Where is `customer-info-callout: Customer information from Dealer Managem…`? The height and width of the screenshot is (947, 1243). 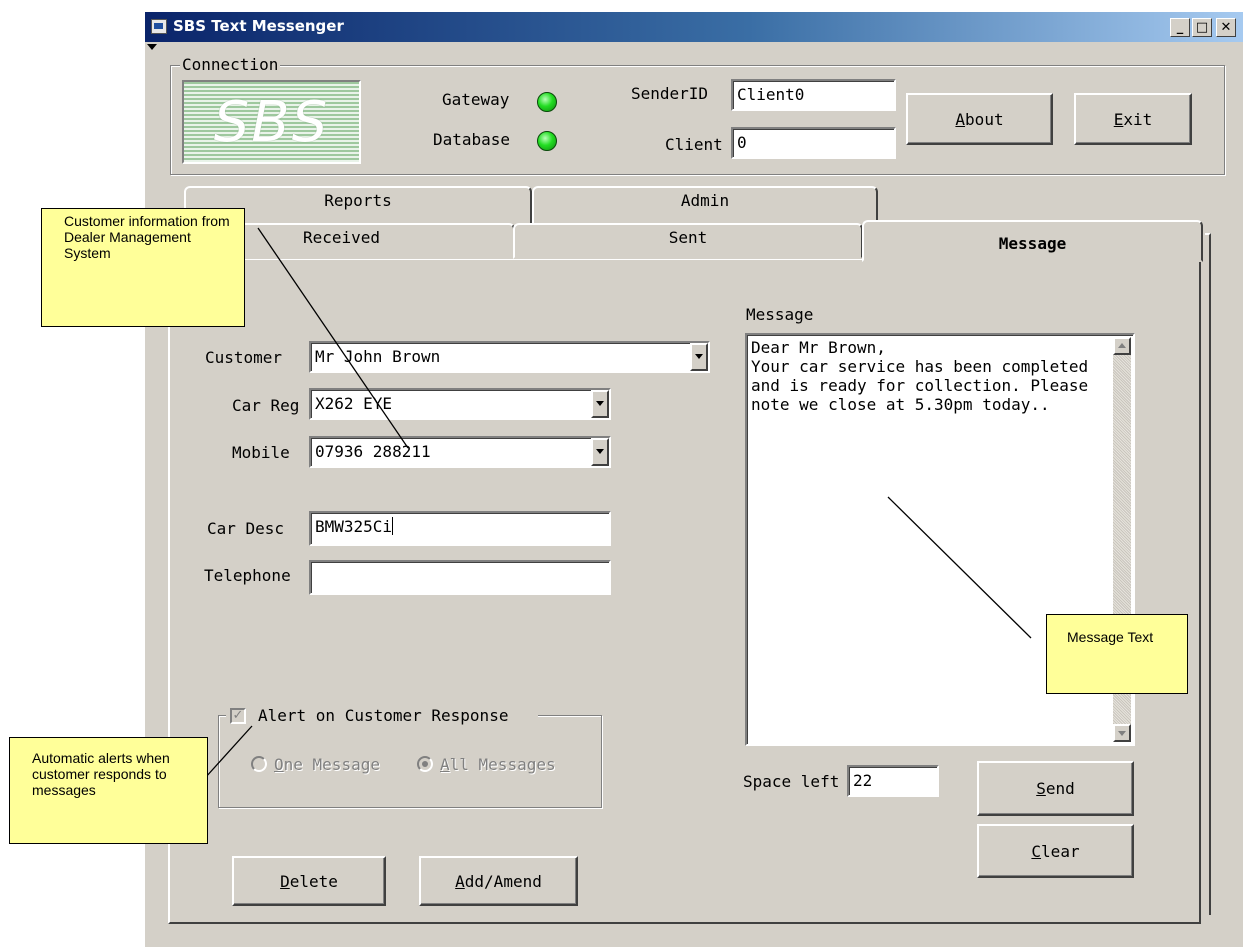
customer-info-callout: Customer information from Dealer Managem… is located at coordinates (143, 267).